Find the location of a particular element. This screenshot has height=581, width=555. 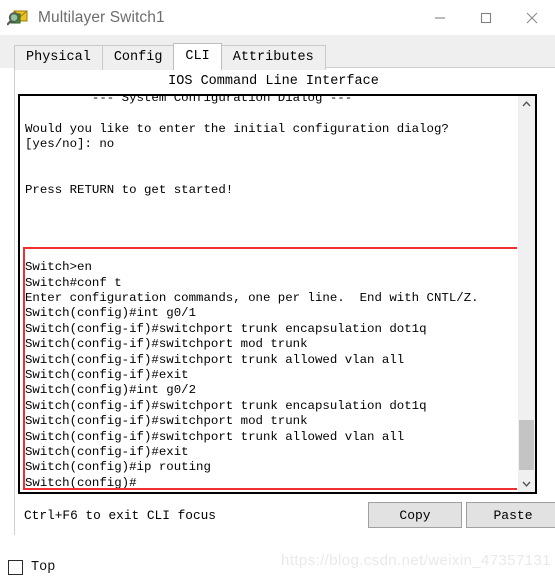

tab-cli: CLI is located at coordinates (197, 56).